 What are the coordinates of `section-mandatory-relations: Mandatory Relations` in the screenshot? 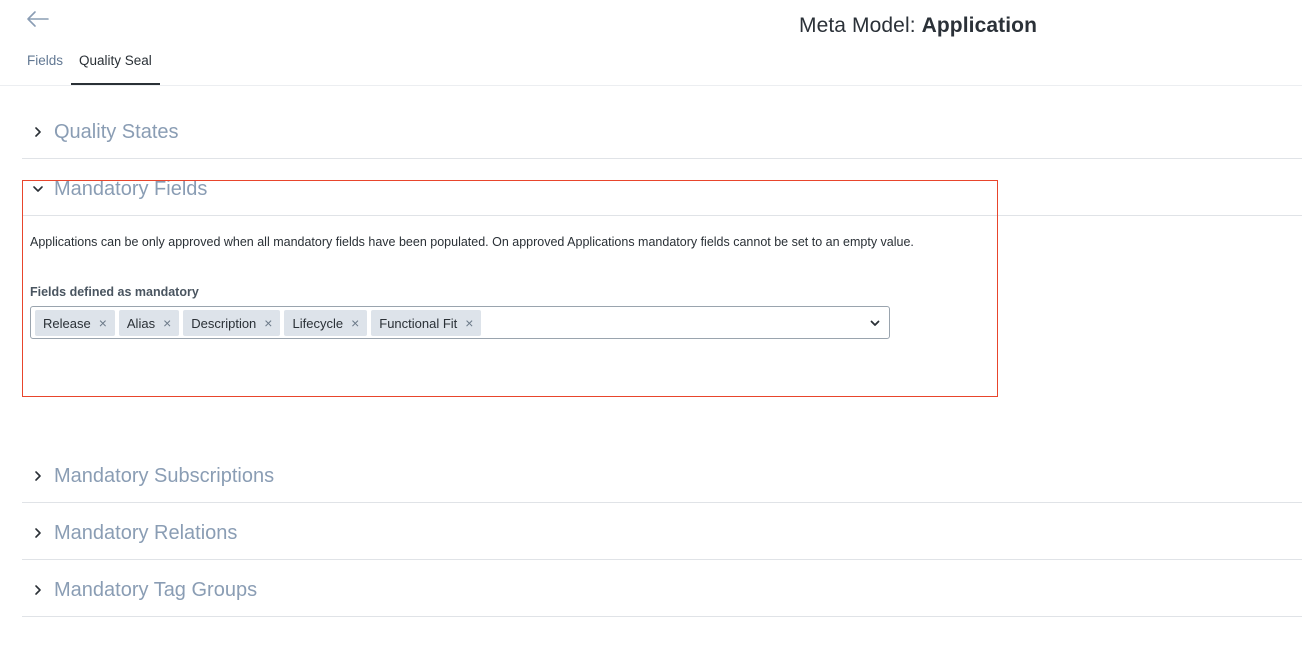 It's located at (662, 531).